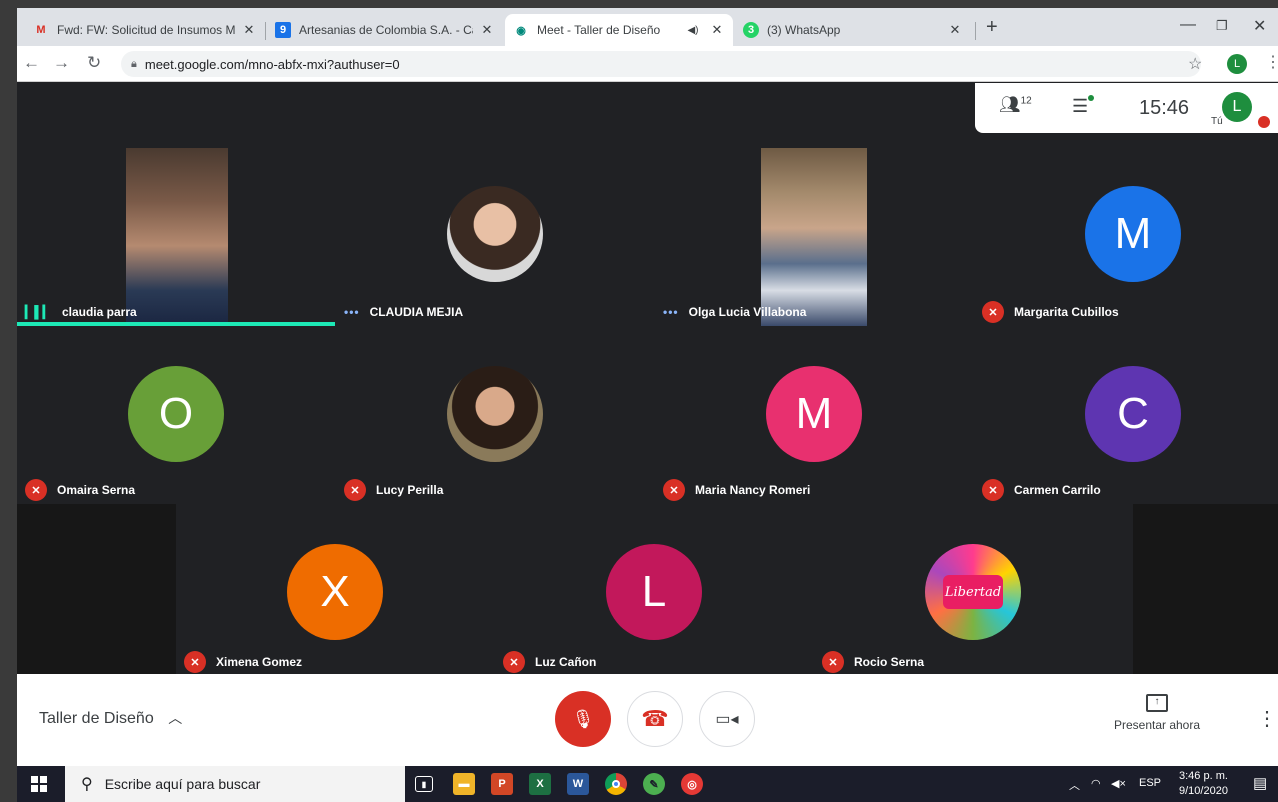 The width and height of the screenshot is (1278, 802). What do you see at coordinates (1259, 26) in the screenshot?
I see `close-window-icon: ✕` at bounding box center [1259, 26].